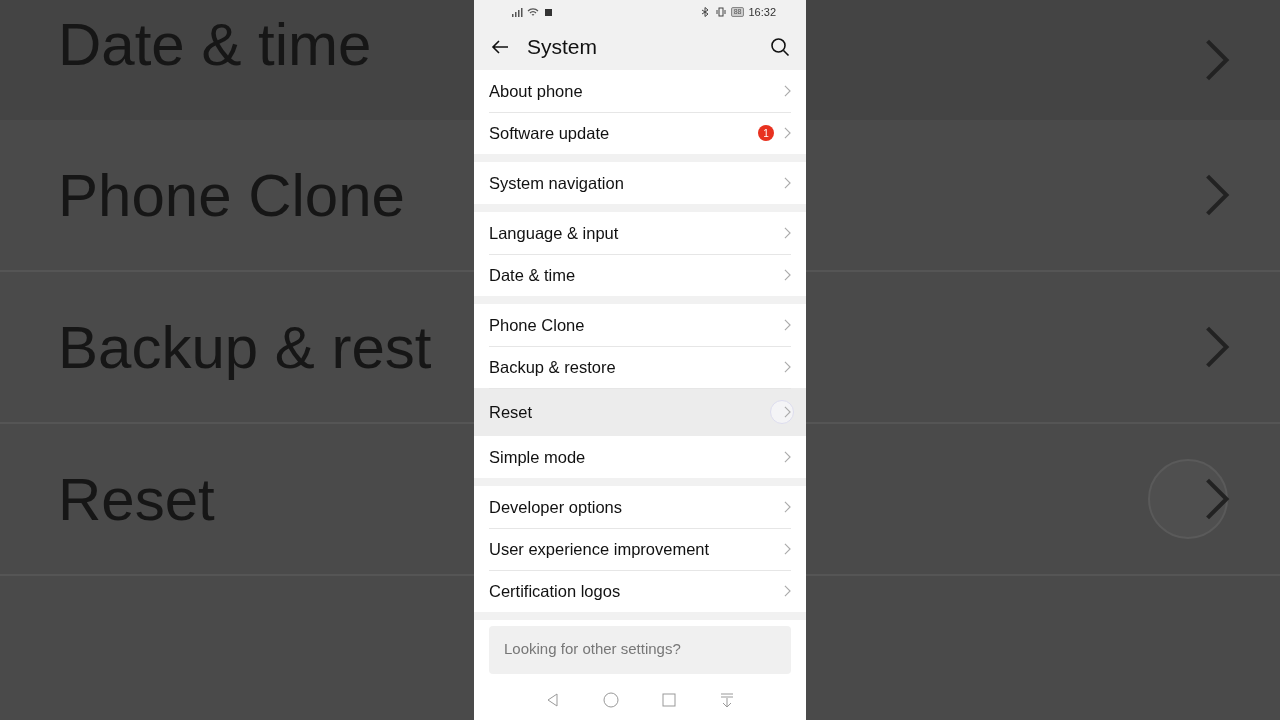 The height and width of the screenshot is (720, 1280). I want to click on wifi-icon, so click(533, 12).